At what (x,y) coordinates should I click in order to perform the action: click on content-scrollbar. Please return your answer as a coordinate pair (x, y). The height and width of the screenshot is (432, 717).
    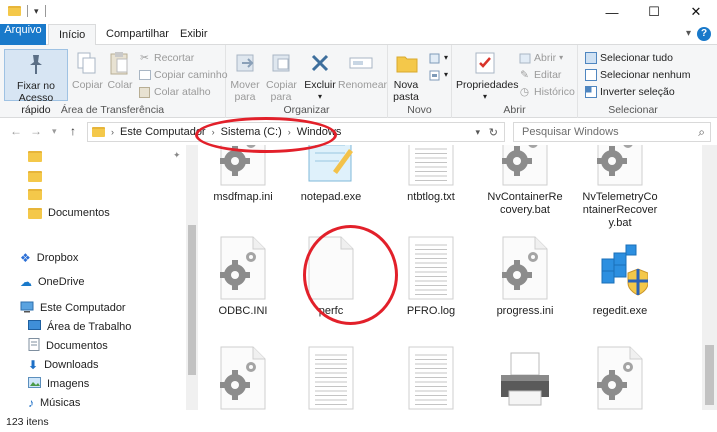
    Looking at the image, I should click on (709, 277).